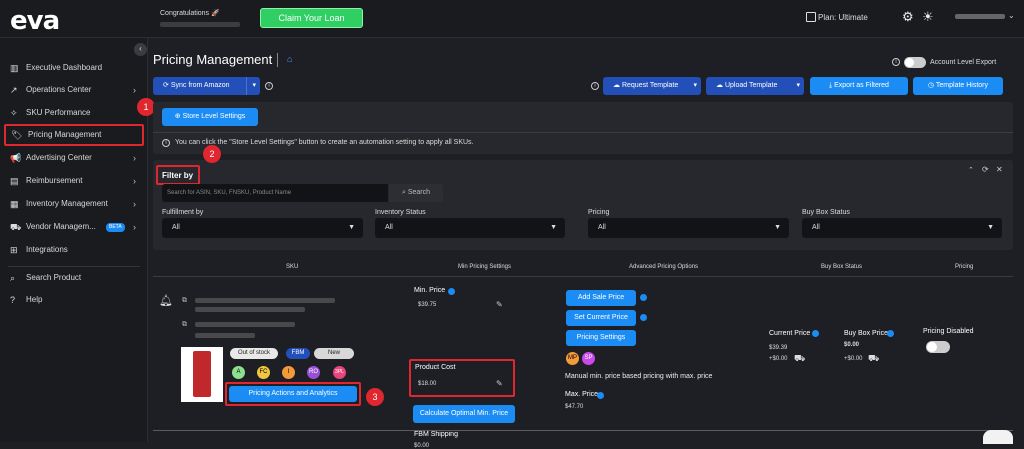  I want to click on step-badge-3: 3, so click(375, 397).